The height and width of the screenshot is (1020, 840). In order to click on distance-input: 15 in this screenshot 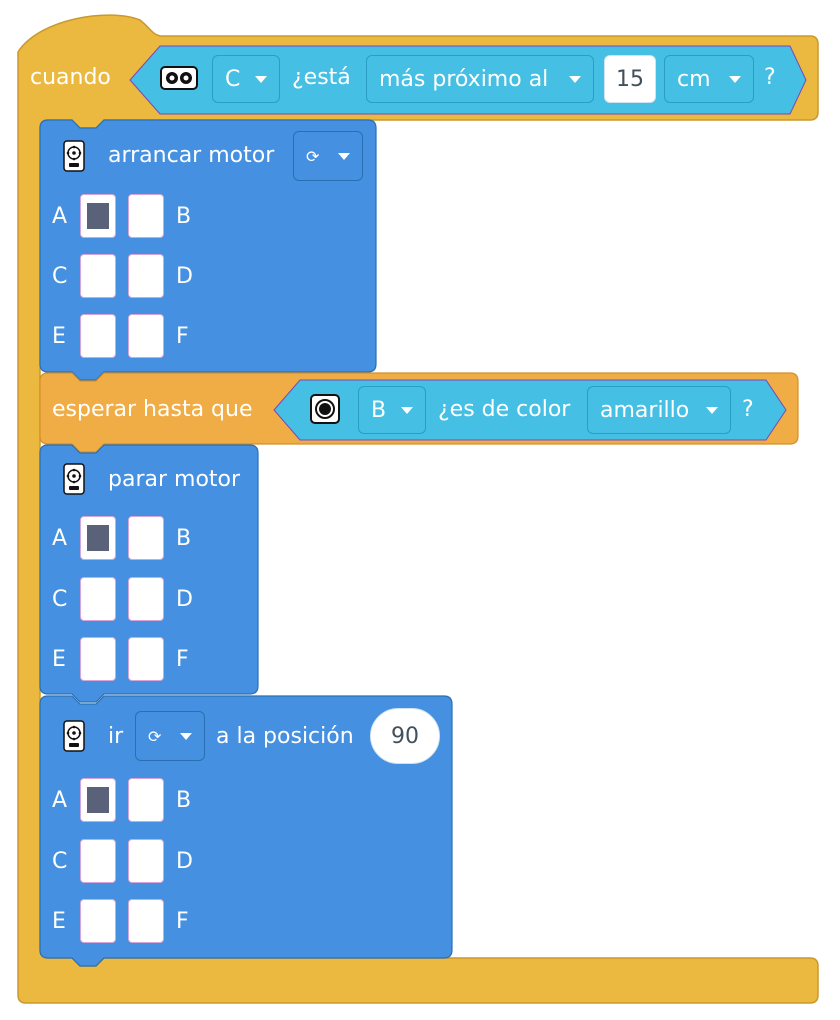, I will do `click(630, 79)`.